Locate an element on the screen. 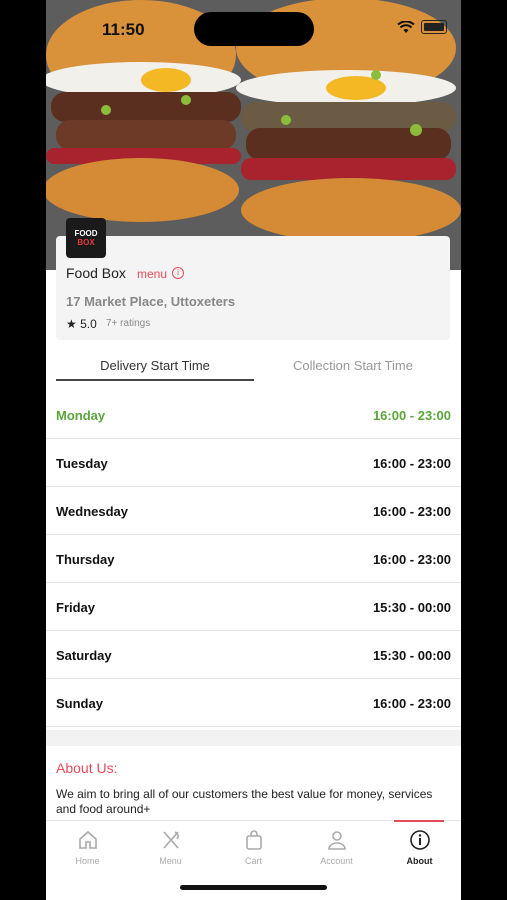 This screenshot has height=900, width=507. day-label: Friday is located at coordinates (76, 607).